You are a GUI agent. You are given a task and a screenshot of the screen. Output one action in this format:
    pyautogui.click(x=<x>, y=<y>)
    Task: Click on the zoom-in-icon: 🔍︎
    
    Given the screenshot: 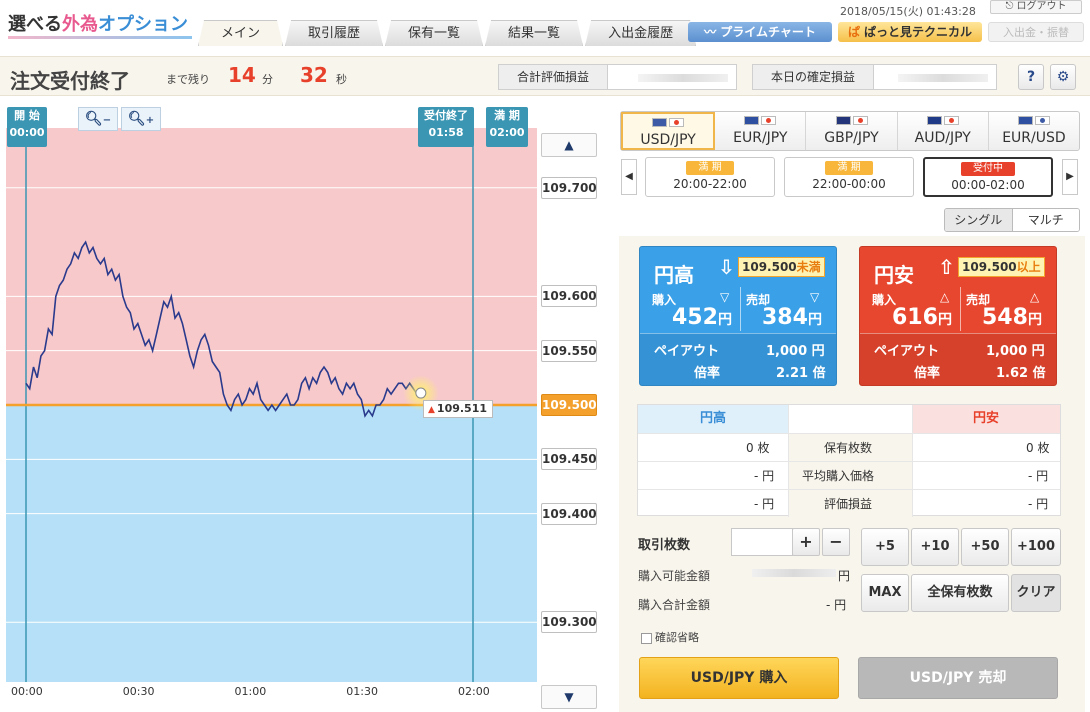 What is the action you would take?
    pyautogui.click(x=136, y=119)
    